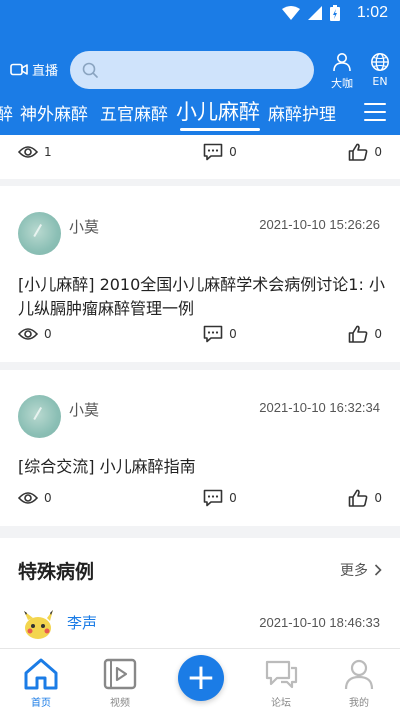  What do you see at coordinates (218, 111) in the screenshot?
I see `tab-pediatric: 小儿麻醉` at bounding box center [218, 111].